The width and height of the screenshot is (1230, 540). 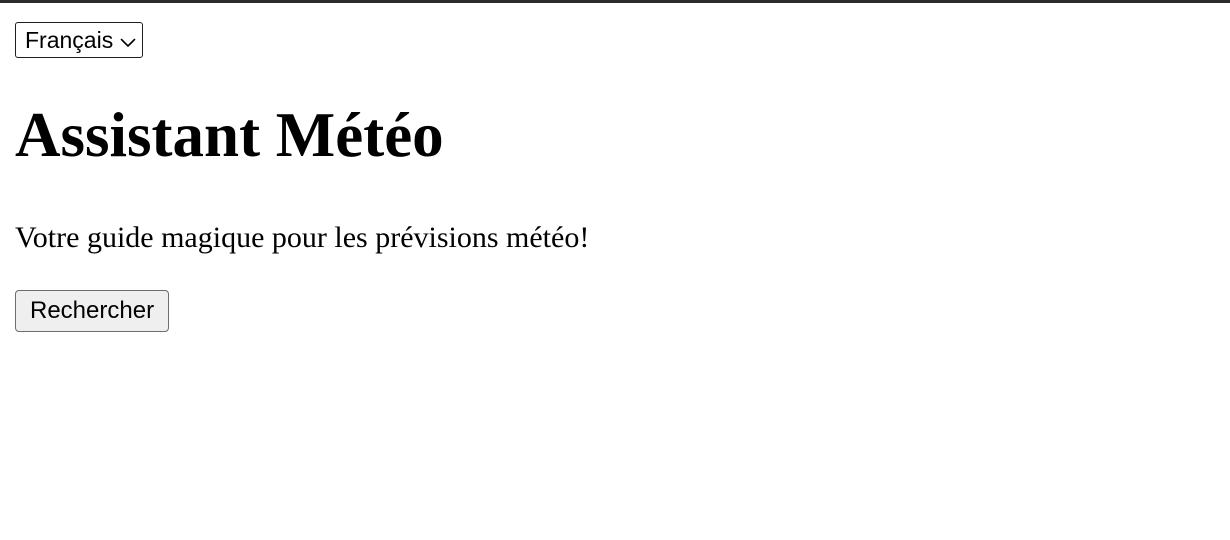 I want to click on language-select: Français, so click(x=79, y=40).